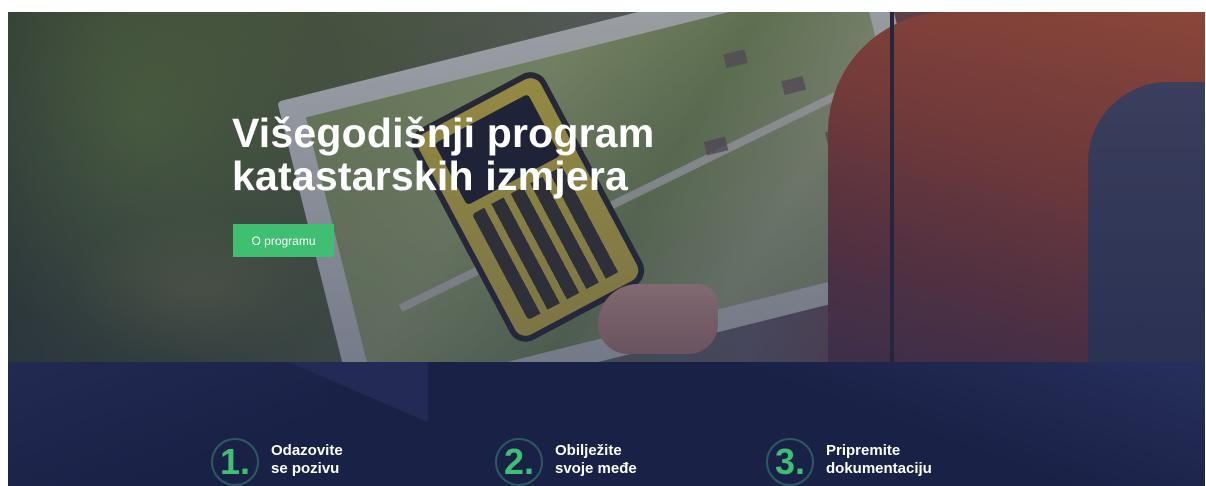 This screenshot has height=486, width=1206. I want to click on decorative-shape, so click(358, 392).